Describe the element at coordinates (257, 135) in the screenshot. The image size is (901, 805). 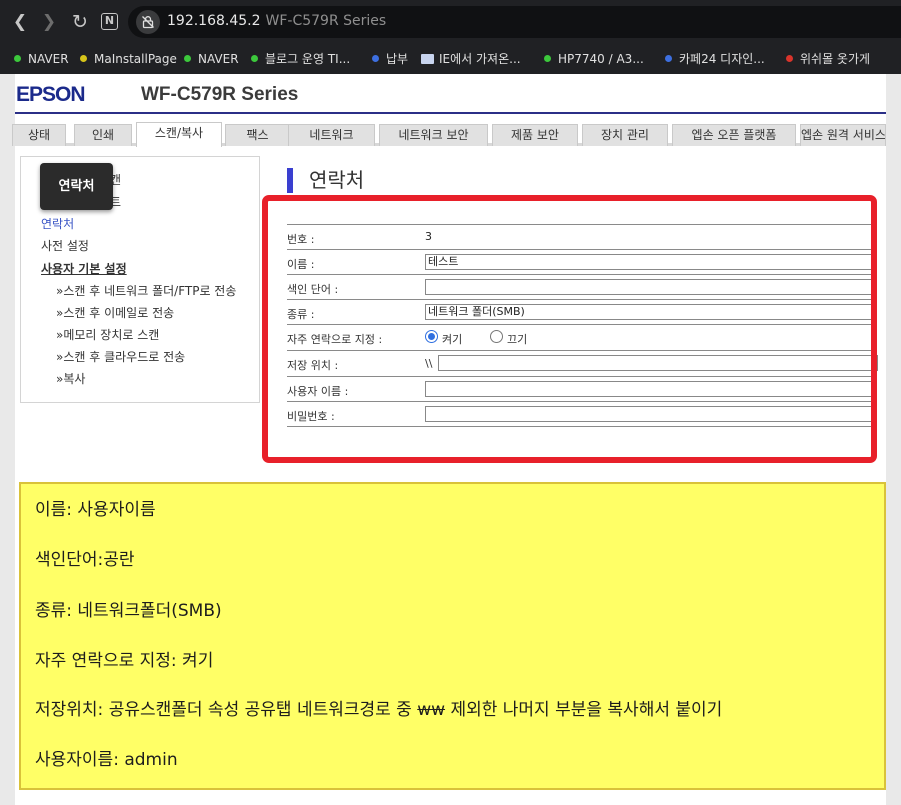
I see `tab-fax: 팩스` at that location.